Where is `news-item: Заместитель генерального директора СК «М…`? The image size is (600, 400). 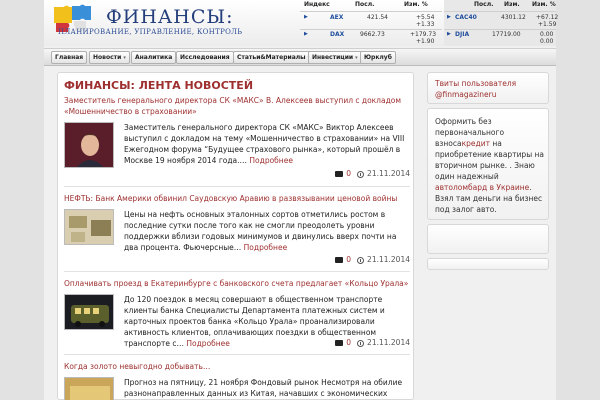
news-item: Заместитель генерального директора СК «М… is located at coordinates (237, 144).